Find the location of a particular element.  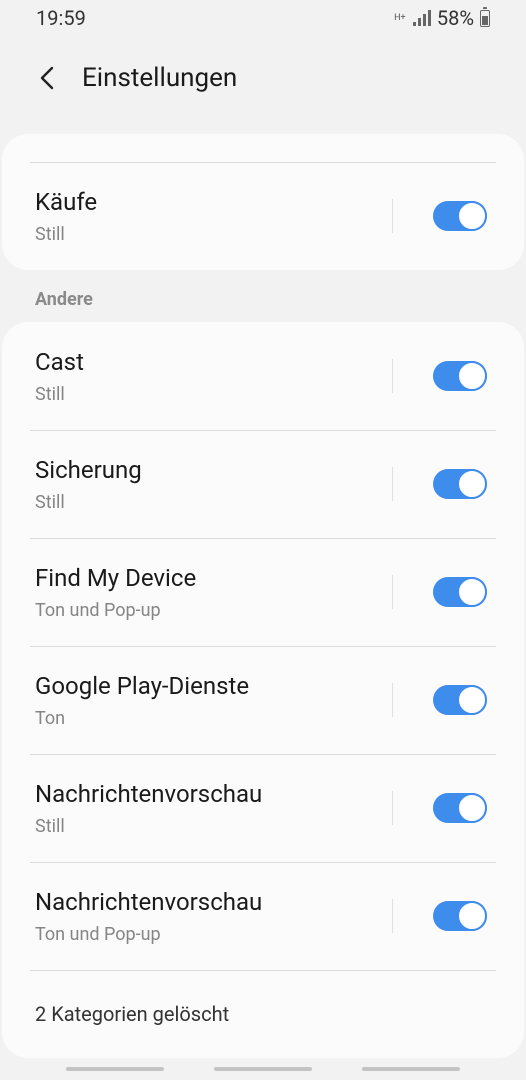

list-item-kaeufe: Käufe Still is located at coordinates (263, 216).